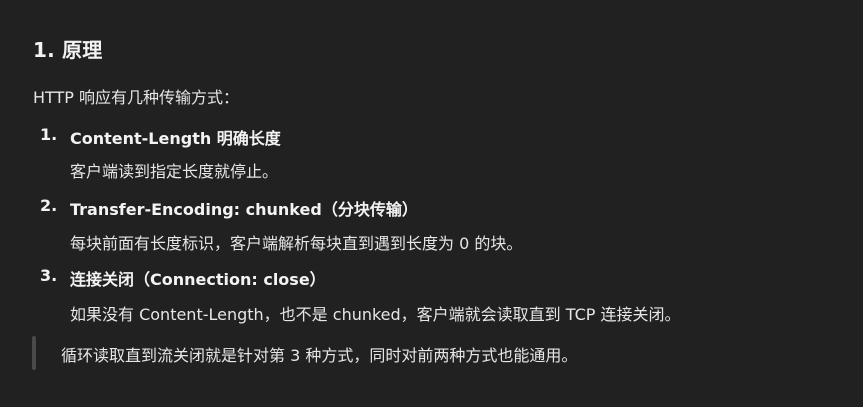  Describe the element at coordinates (244, 209) in the screenshot. I see `list-item-title: Transfer-Encoding: chunked（分块传输）` at that location.